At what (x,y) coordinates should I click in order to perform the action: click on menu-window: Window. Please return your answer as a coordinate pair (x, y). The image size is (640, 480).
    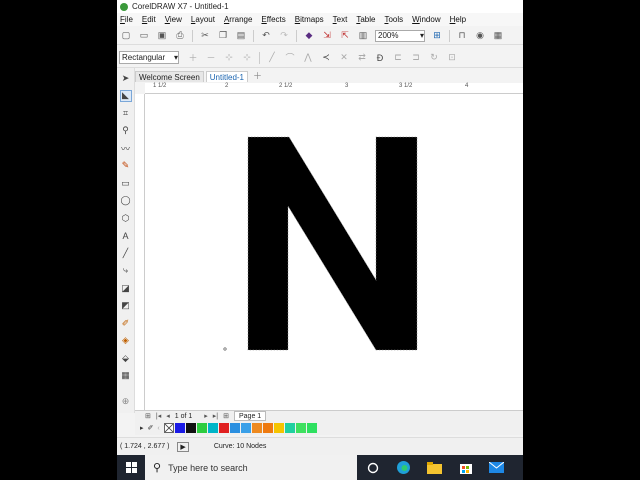
    Looking at the image, I should click on (426, 19).